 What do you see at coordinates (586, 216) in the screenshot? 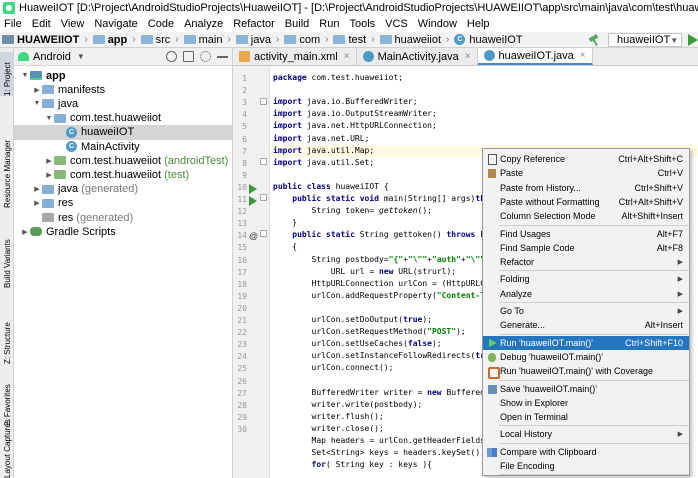
I see `context-menu-item: Column Selection Mode Alt+Shift+Insert` at bounding box center [586, 216].